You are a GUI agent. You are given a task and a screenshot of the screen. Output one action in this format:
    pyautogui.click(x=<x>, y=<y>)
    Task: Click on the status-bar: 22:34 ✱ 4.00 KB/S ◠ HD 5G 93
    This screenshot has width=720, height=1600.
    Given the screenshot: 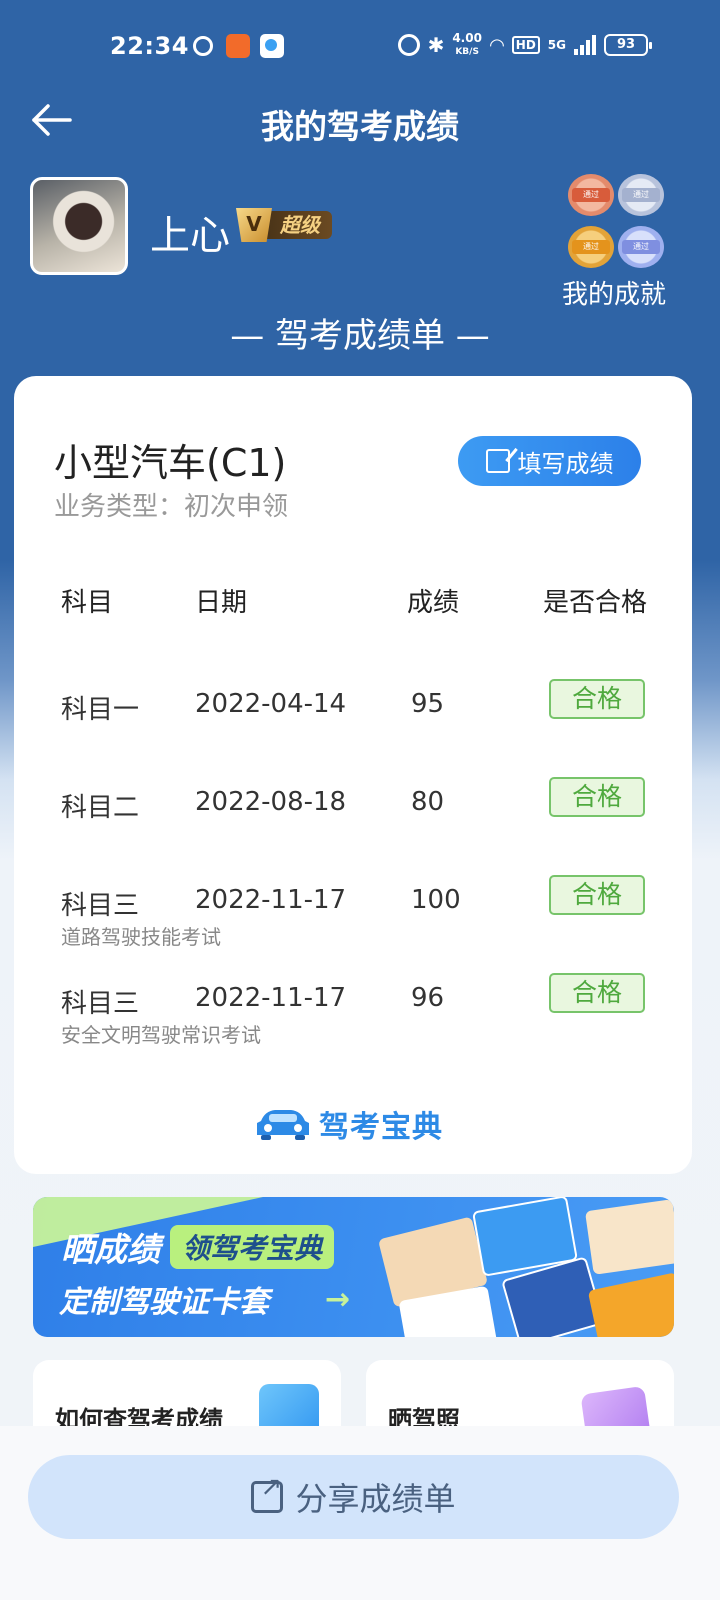 What is the action you would take?
    pyautogui.click(x=360, y=46)
    